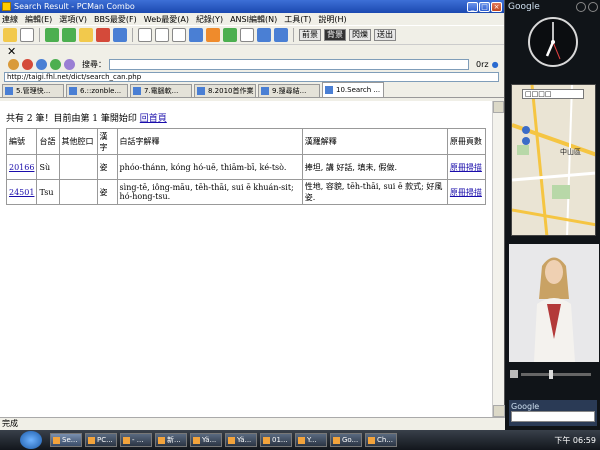 This screenshot has width=600, height=450. I want to click on search-toolbar: 搜尋： 0rz ●, so click(252, 64).